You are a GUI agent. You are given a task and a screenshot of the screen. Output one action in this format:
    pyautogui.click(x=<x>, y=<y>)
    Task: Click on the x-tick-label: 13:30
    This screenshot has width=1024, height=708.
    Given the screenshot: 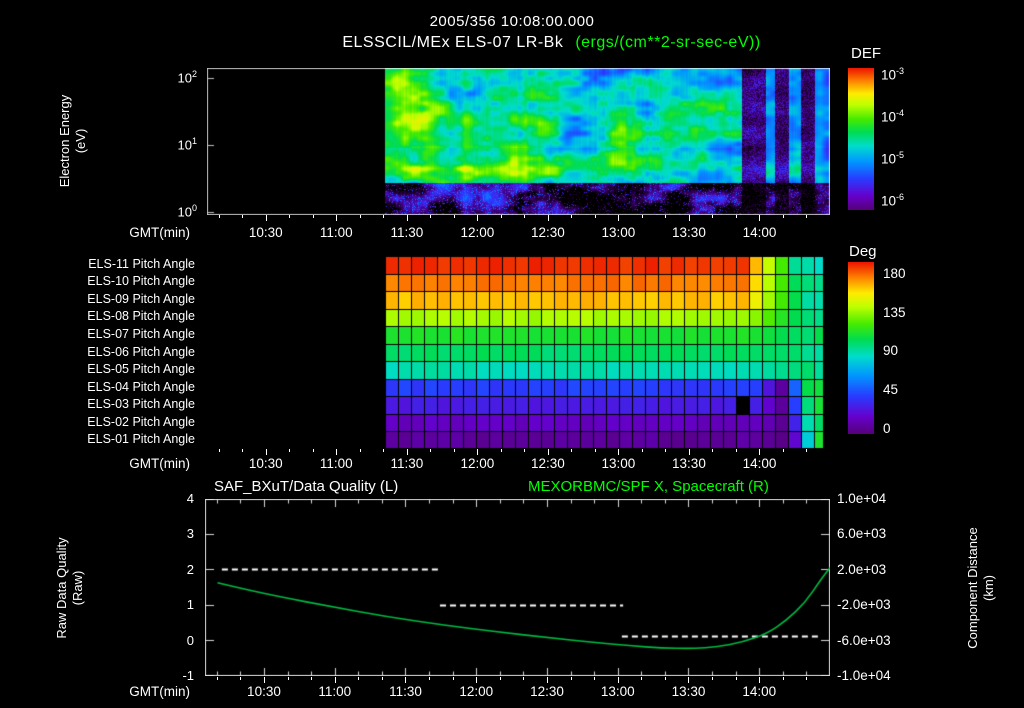 What is the action you would take?
    pyautogui.click(x=688, y=691)
    